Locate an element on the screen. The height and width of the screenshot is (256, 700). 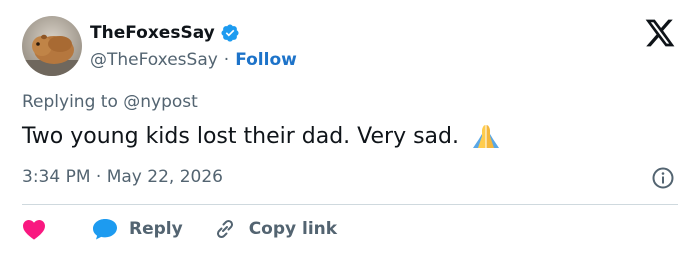
copy-link-button: Copy link is located at coordinates (275, 229).